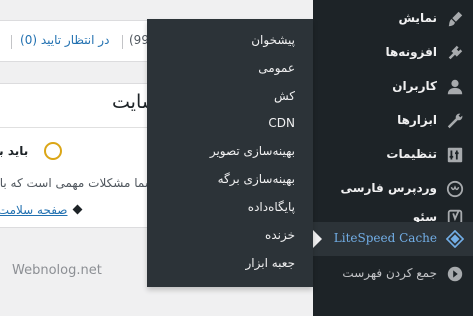  I want to click on sidebar-item-users: کاربران, so click(393, 87).